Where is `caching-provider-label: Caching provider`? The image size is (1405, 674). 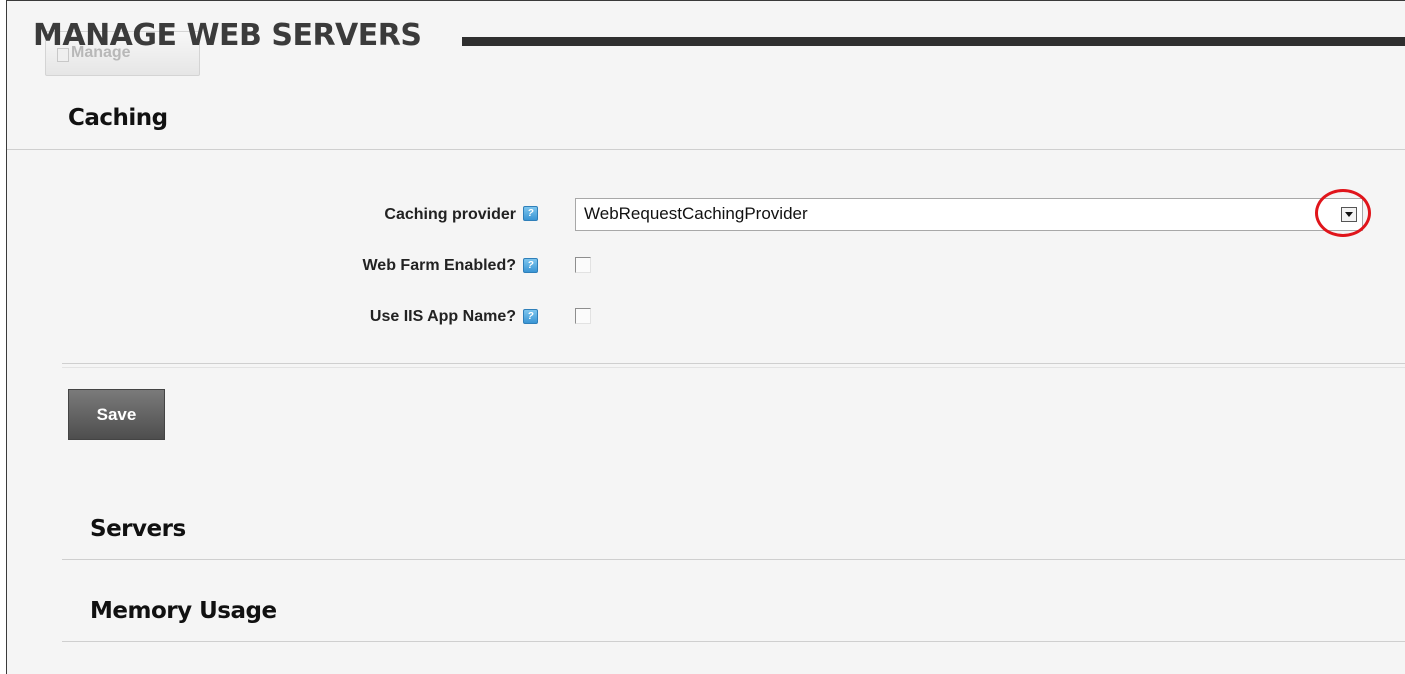 caching-provider-label: Caching provider is located at coordinates (450, 214).